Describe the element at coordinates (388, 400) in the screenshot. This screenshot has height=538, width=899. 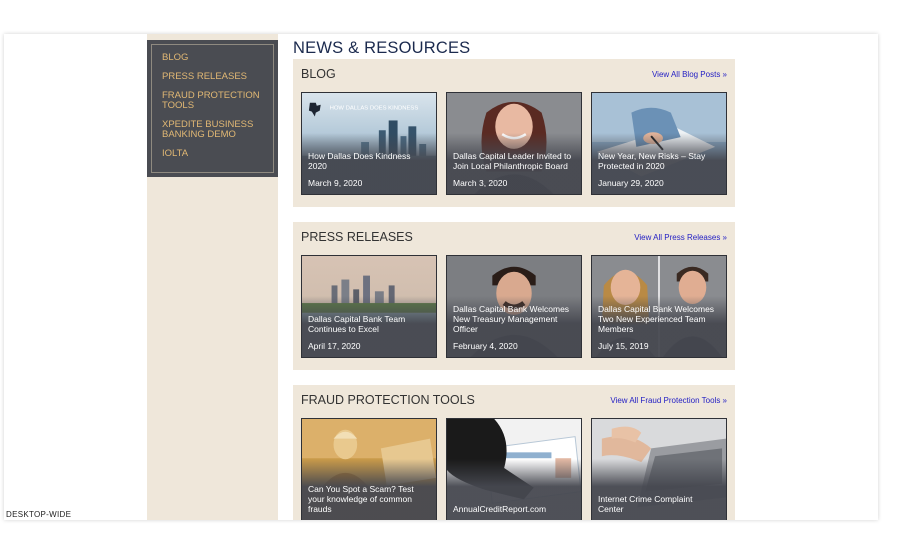
I see `fraud-tools-heading: FRAUD PROTECTION TOOLS` at that location.